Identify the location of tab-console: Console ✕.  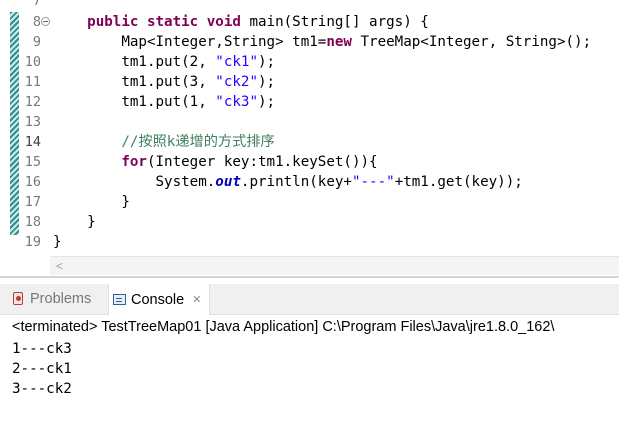
(159, 299).